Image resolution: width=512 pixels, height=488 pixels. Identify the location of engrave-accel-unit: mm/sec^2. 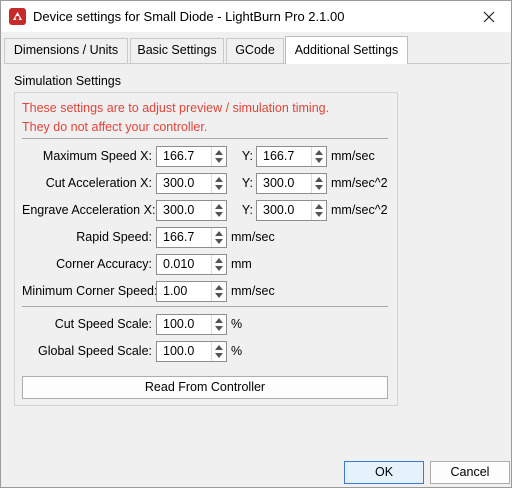
(359, 210).